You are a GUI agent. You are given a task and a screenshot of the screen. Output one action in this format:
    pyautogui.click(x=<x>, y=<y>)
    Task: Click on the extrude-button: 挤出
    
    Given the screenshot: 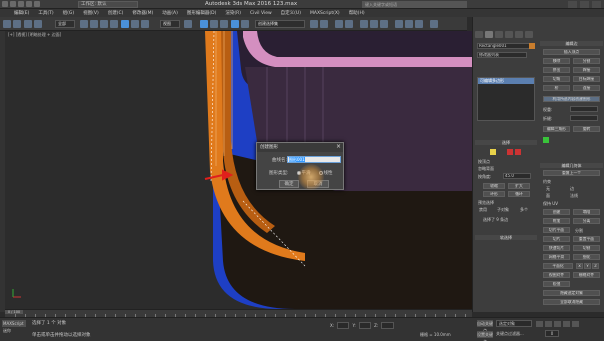 What is the action you would take?
    pyautogui.click(x=556, y=70)
    